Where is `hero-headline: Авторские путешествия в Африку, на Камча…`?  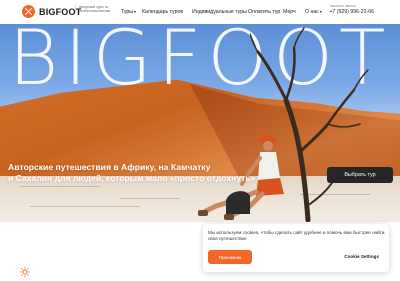
hero-headline: Авторские путешествия в Африку, на Камча… is located at coordinates (143, 173).